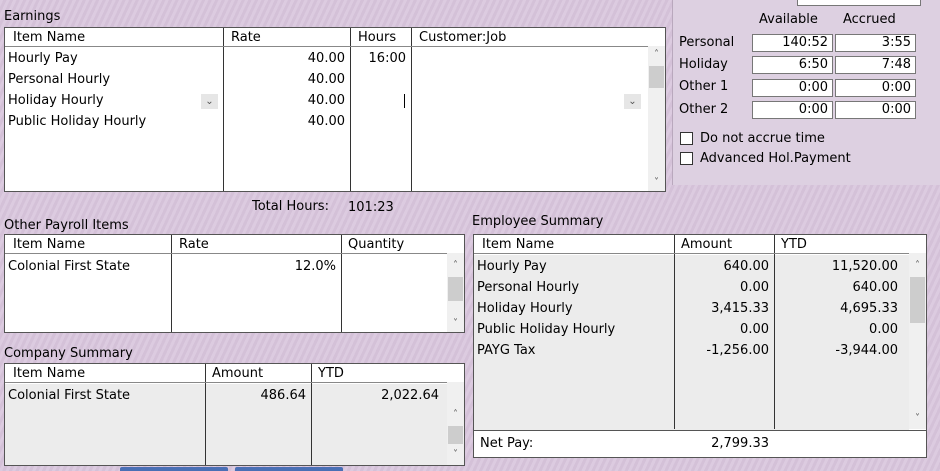 This screenshot has width=940, height=471. What do you see at coordinates (875, 287) in the screenshot?
I see `employee-item-ytd: 640.00` at bounding box center [875, 287].